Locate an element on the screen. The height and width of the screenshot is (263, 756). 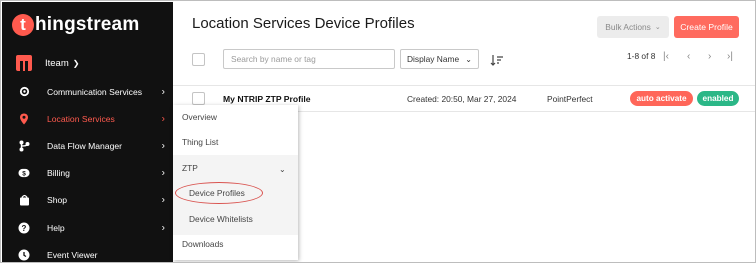
sort-field-value: Display Name is located at coordinates (433, 59).